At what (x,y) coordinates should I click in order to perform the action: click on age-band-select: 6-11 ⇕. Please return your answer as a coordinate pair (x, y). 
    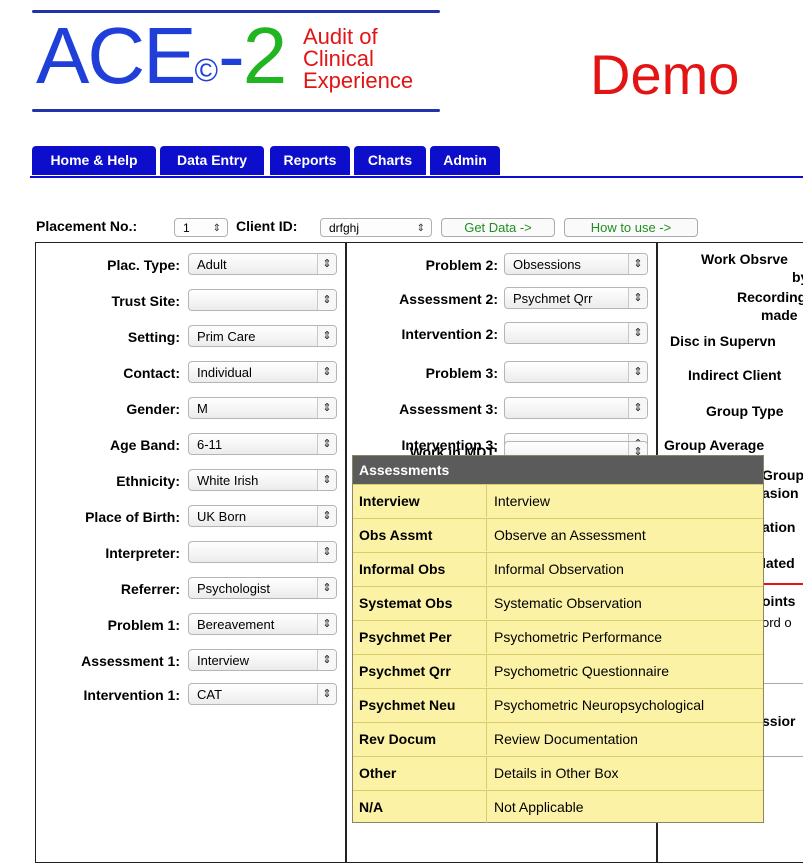
    Looking at the image, I should click on (262, 444).